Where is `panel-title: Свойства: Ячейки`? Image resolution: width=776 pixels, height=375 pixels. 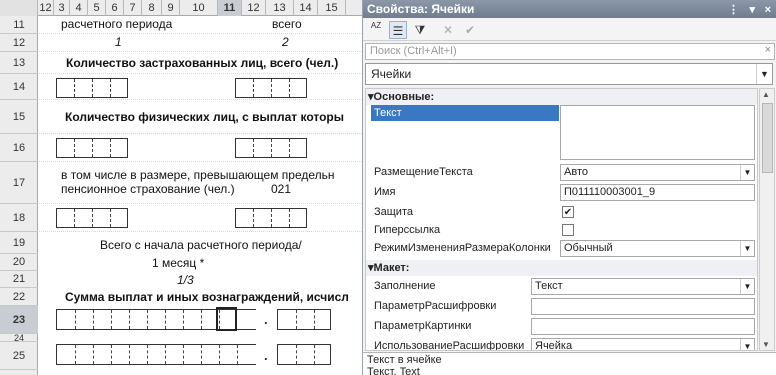
panel-title: Свойства: Ячейки is located at coordinates (421, 9).